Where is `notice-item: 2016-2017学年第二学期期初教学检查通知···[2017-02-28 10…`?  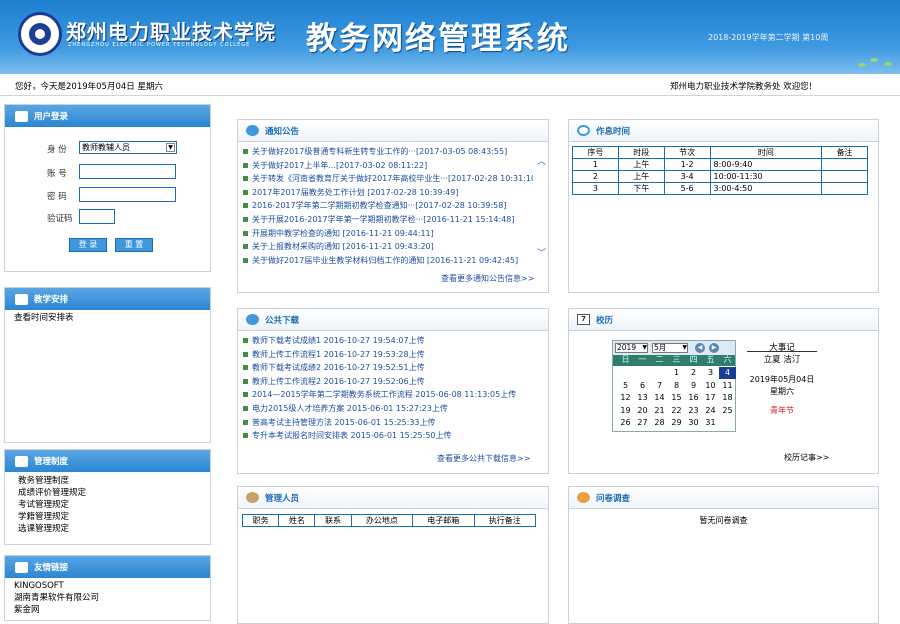
notice-item: 2016-2017学年第二学期期初教学检查通知···[2017-02-28 10… is located at coordinates (388, 206).